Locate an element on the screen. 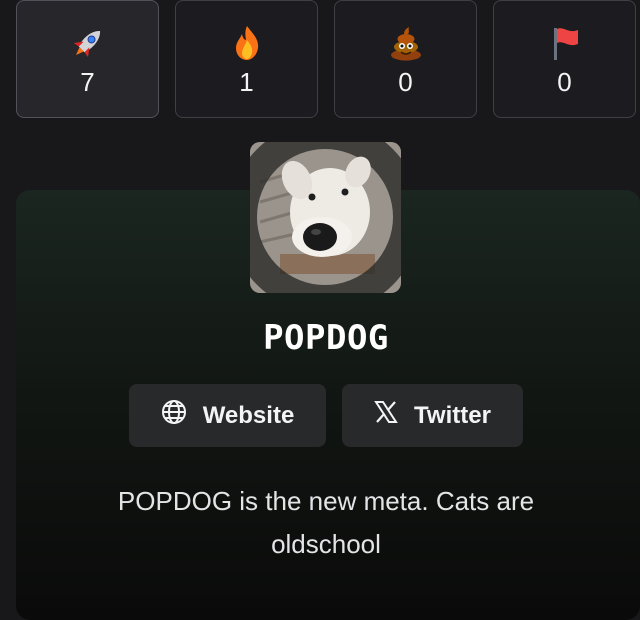  red-flag-icon is located at coordinates (565, 43).